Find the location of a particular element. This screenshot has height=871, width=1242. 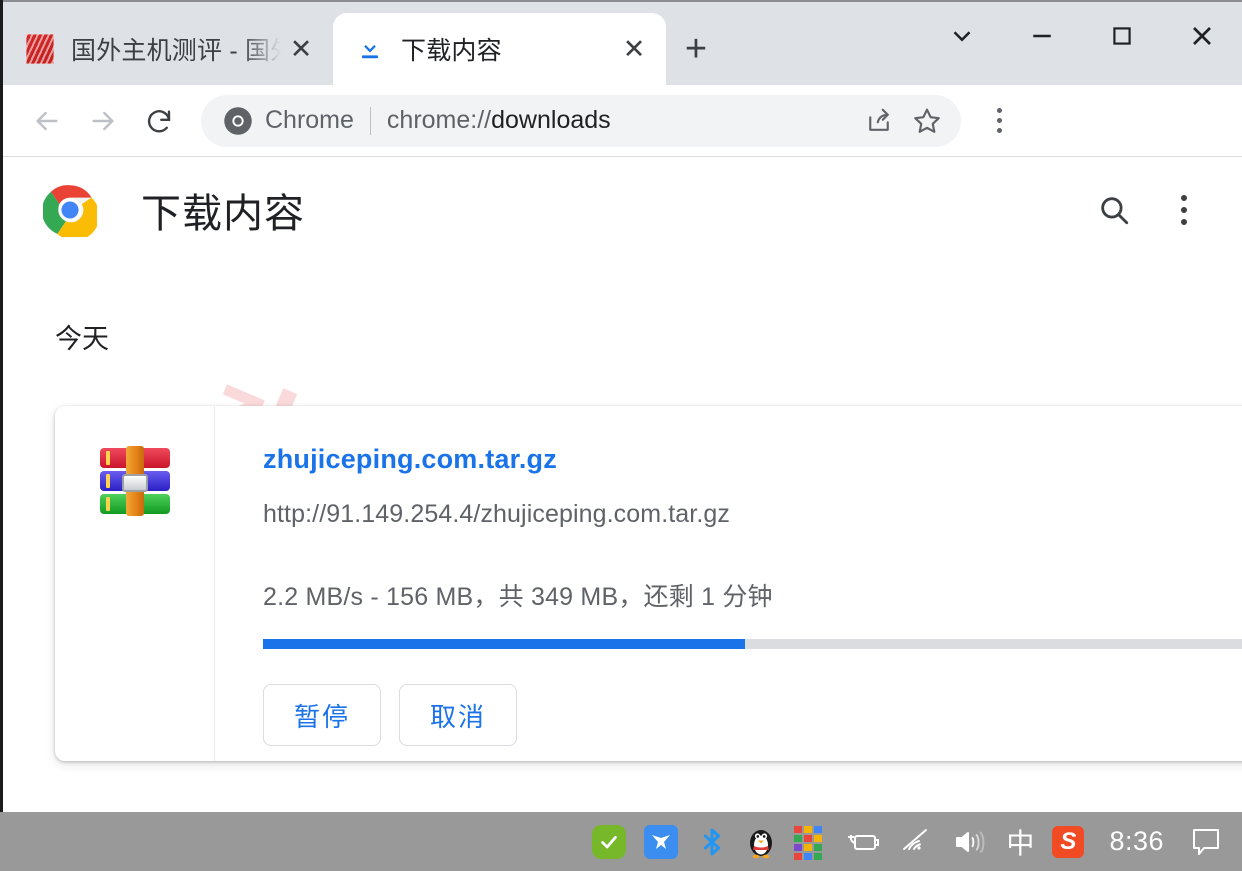

omnibox: Chrome chrome://downloads is located at coordinates (581, 120).